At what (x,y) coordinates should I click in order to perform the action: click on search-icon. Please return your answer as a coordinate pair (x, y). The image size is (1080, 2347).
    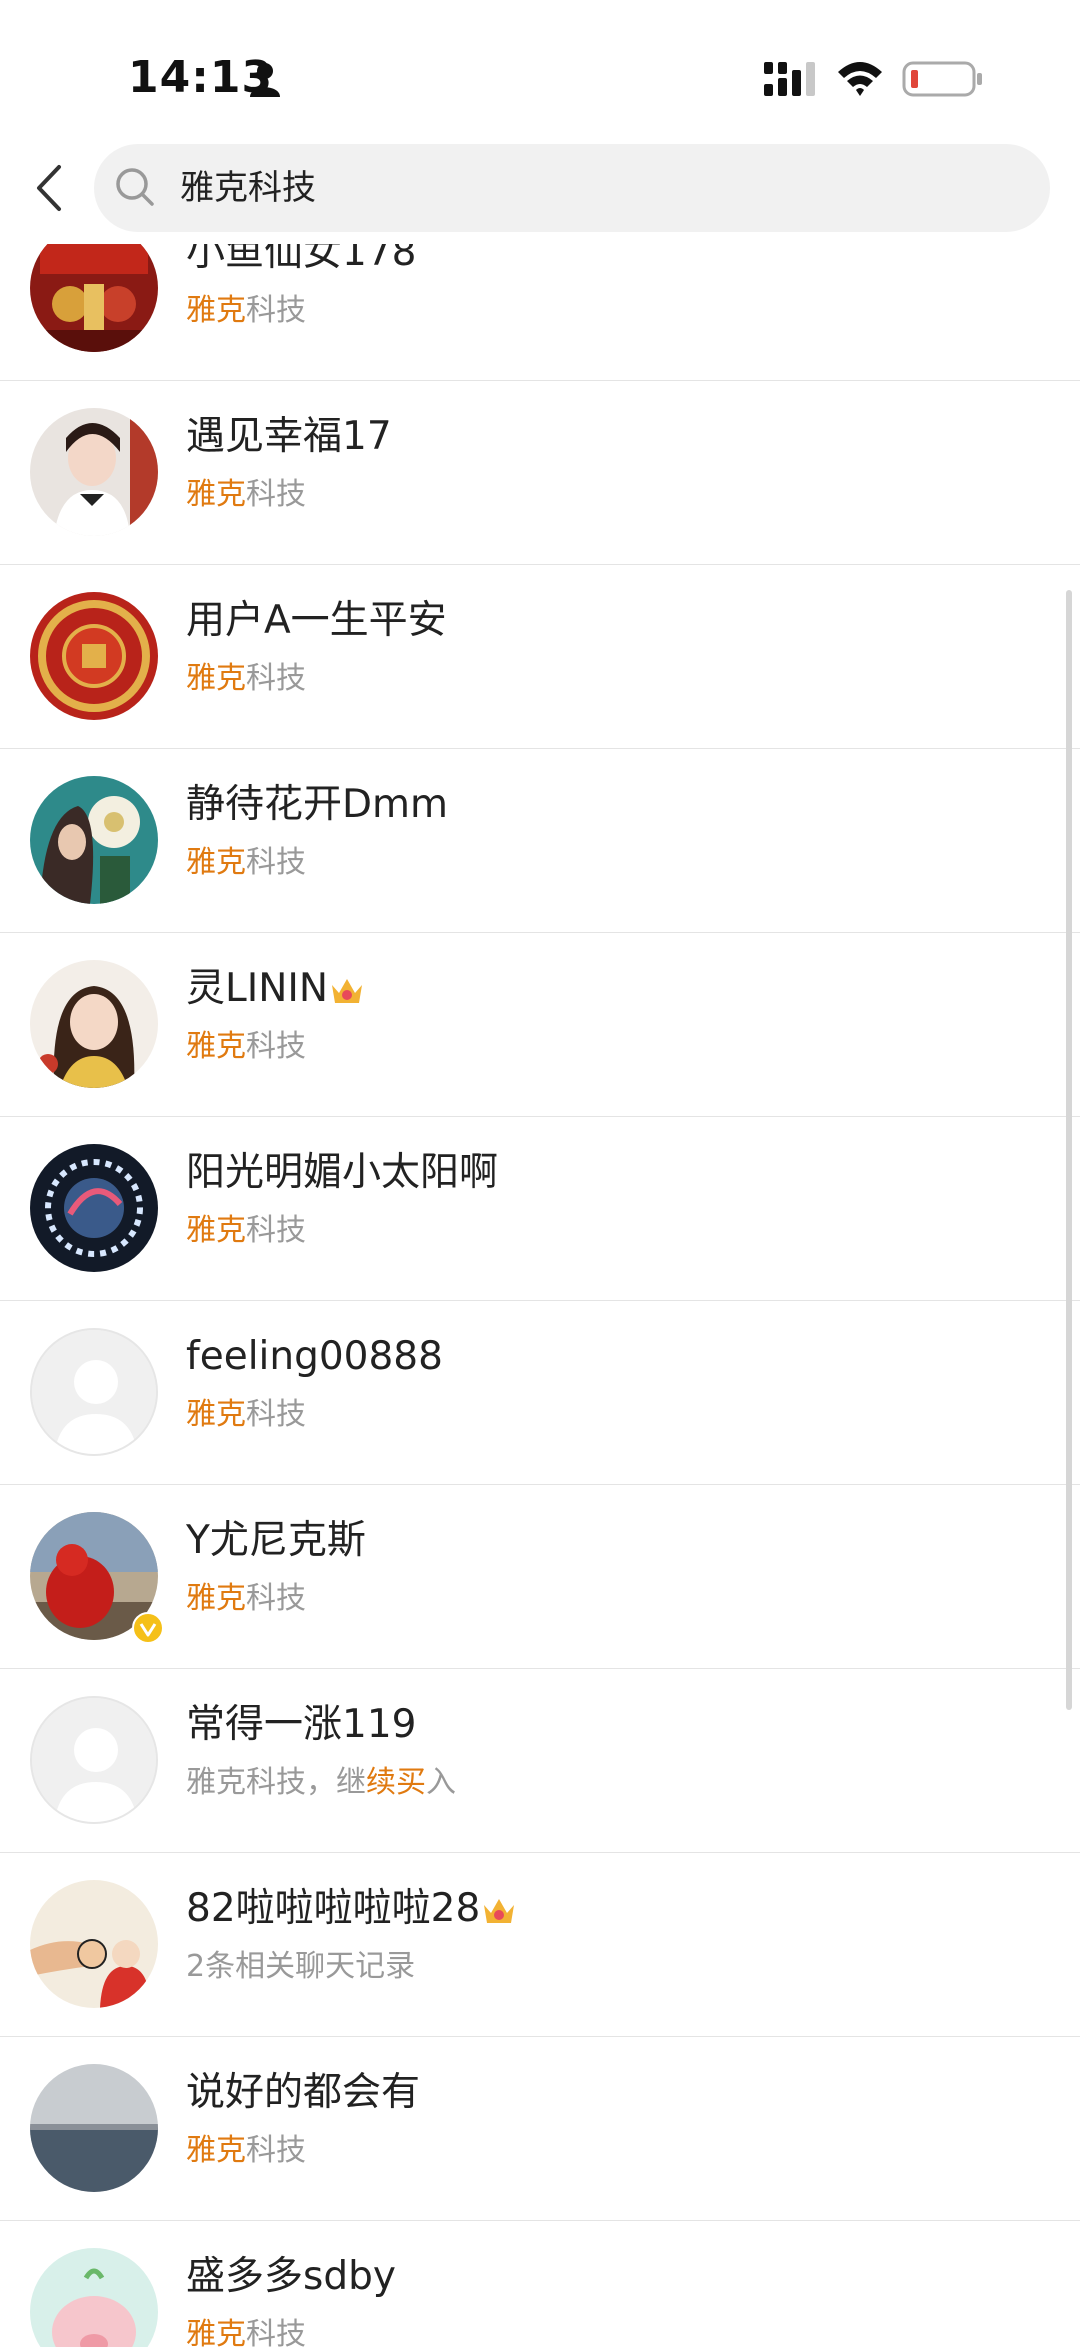
    Looking at the image, I should click on (135, 187).